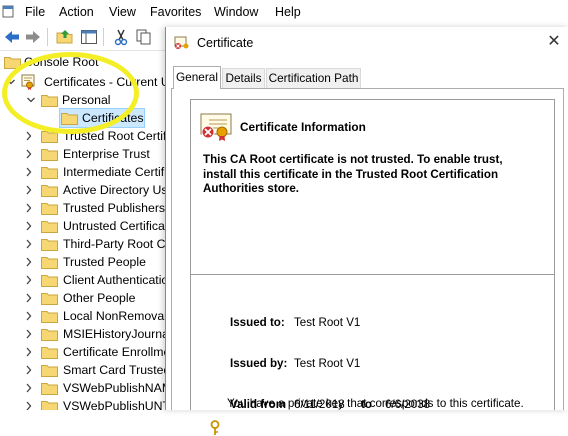  Describe the element at coordinates (8, 11) in the screenshot. I see `mmc-app-icon` at that location.